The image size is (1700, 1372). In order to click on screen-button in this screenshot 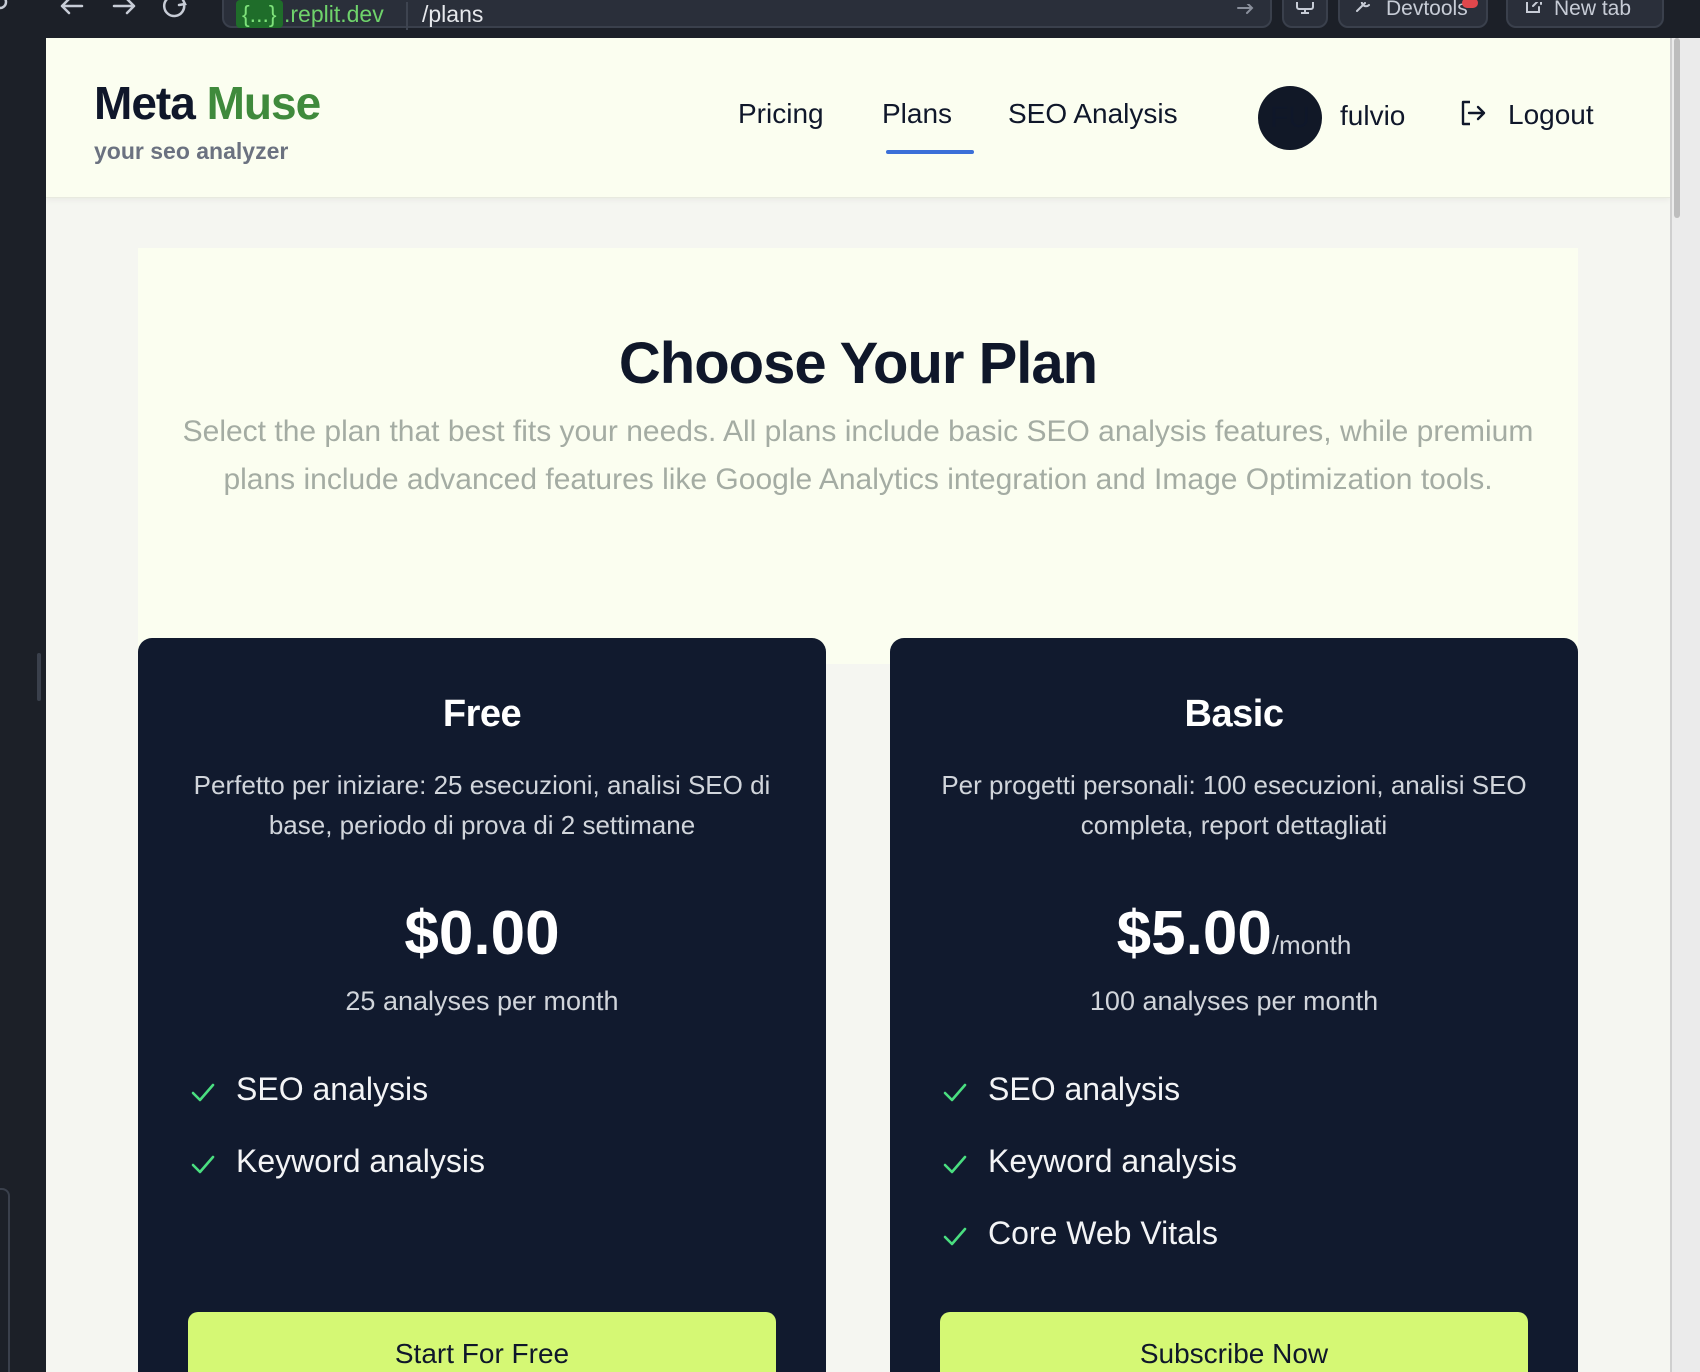, I will do `click(1305, 14)`.